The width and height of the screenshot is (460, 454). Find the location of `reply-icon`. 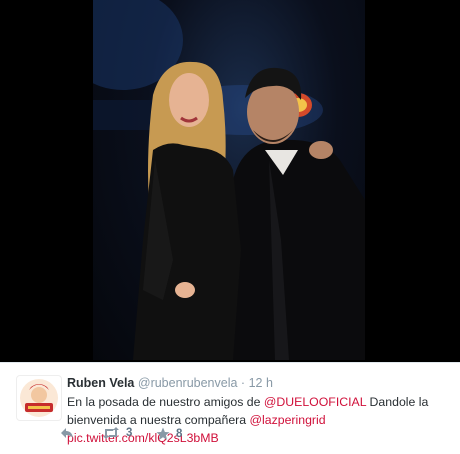

reply-icon is located at coordinates (67, 433).